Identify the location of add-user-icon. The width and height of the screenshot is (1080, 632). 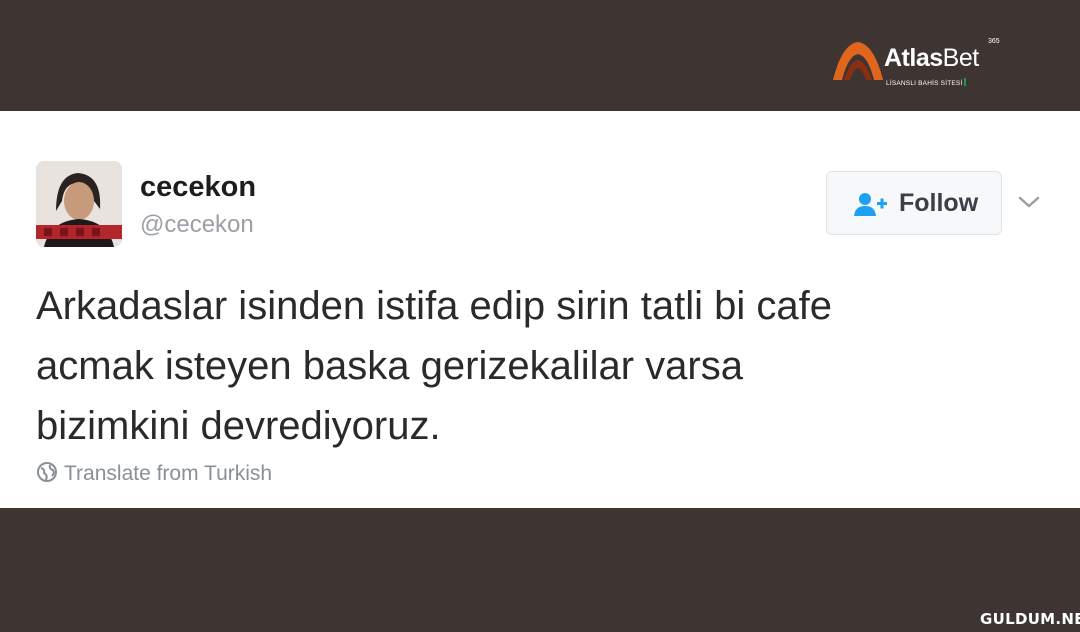
(870, 204).